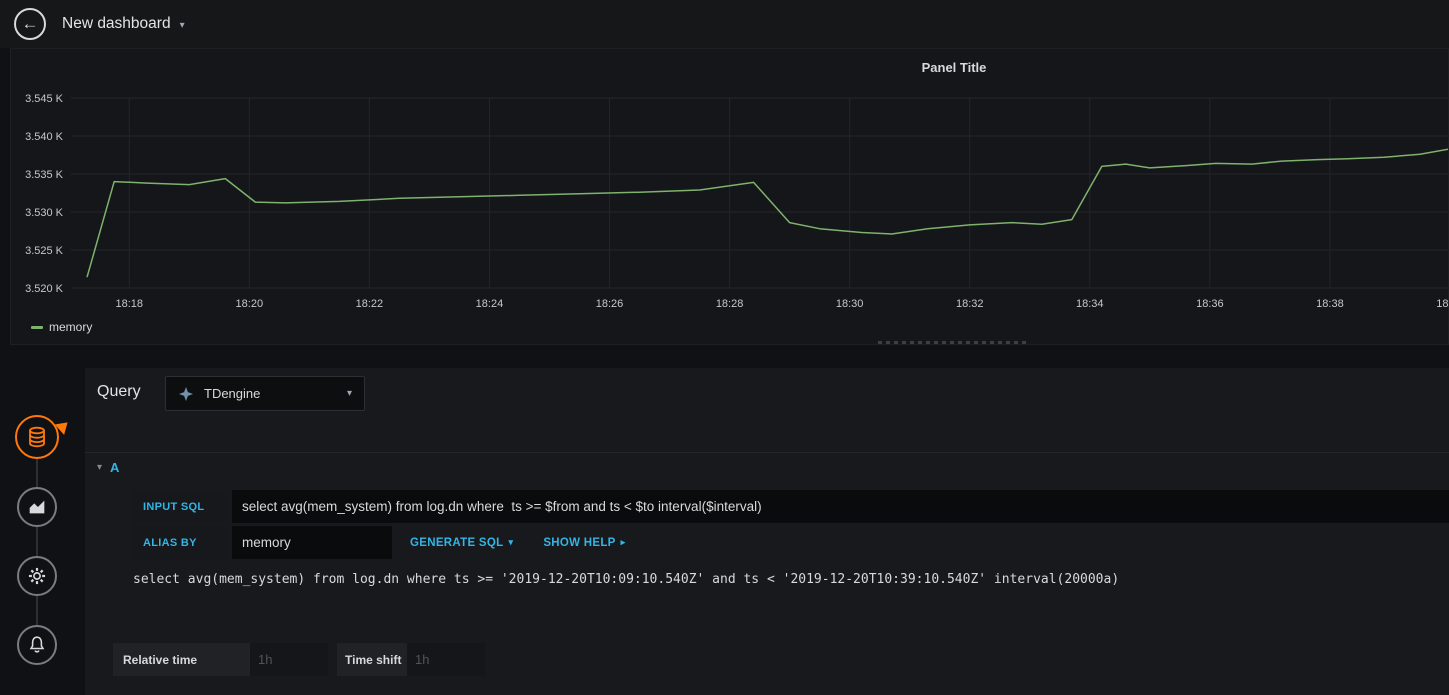 The image size is (1449, 695). What do you see at coordinates (730, 304) in the screenshot?
I see `x-axis-tick-label: 18:28` at bounding box center [730, 304].